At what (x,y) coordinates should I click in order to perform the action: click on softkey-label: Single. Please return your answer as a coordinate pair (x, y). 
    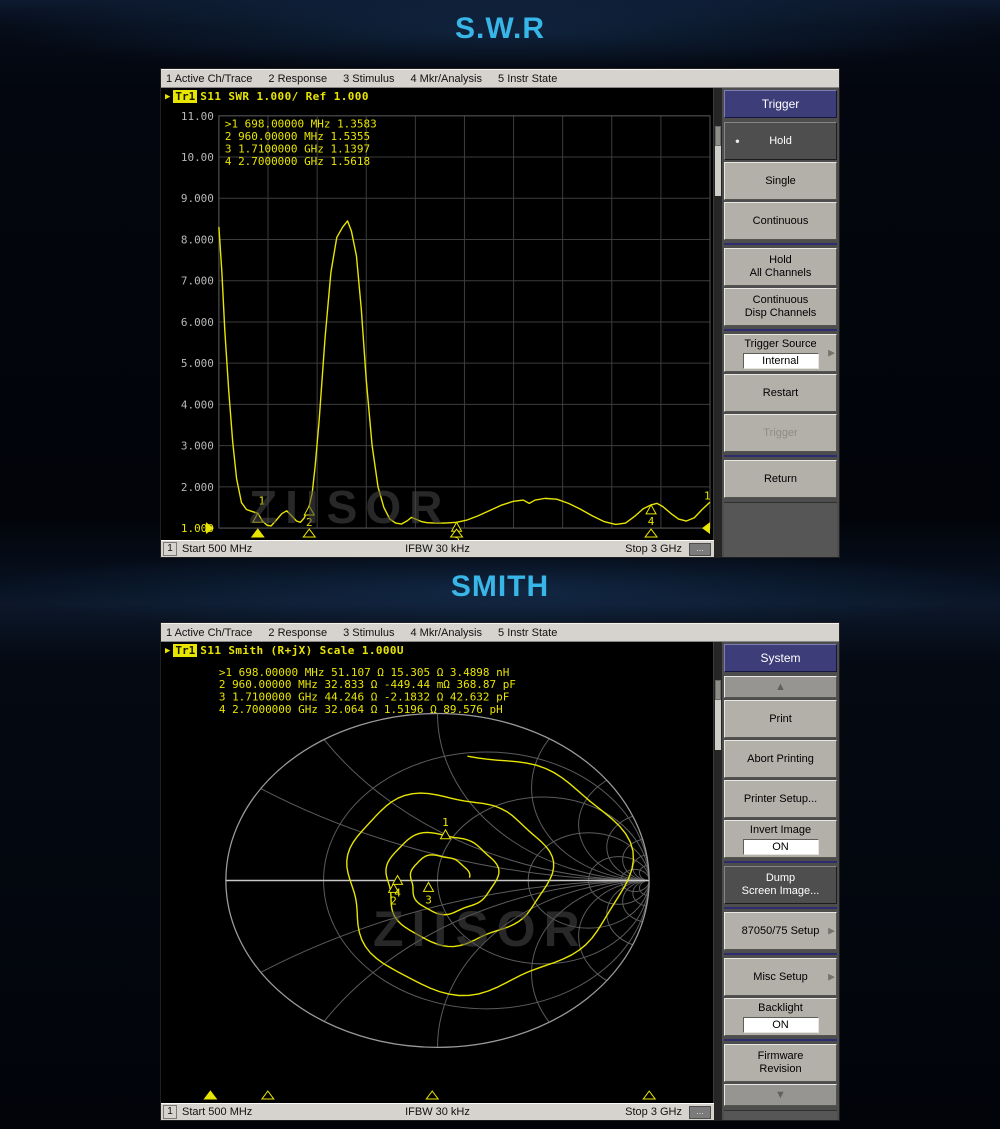
    Looking at the image, I should click on (780, 180).